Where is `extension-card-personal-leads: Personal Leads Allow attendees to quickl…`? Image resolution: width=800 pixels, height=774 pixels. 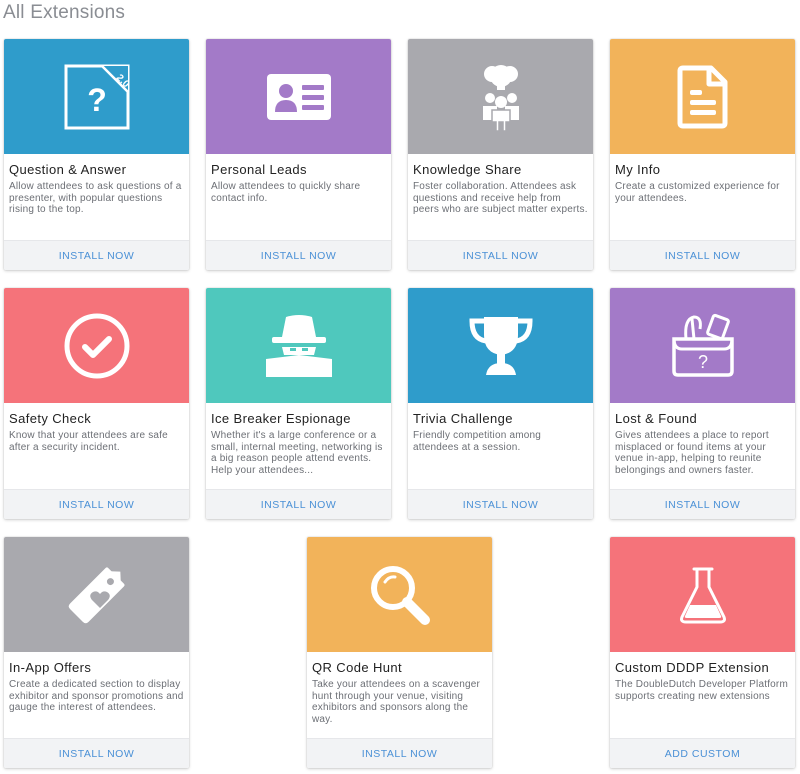 extension-card-personal-leads: Personal Leads Allow attendees to quickl… is located at coordinates (298, 154).